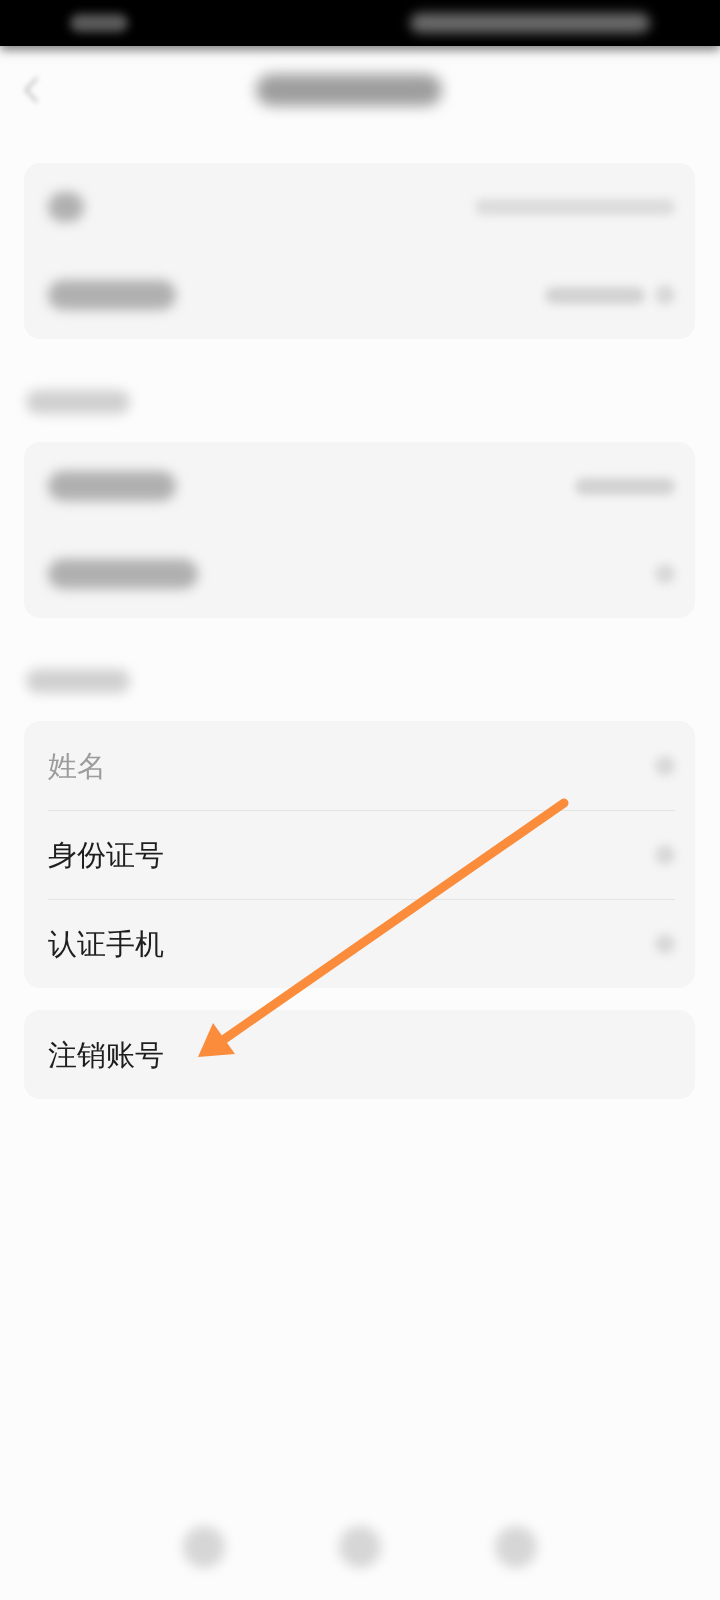 Image resolution: width=720 pixels, height=1600 pixels. I want to click on back-icon, so click(31, 90).